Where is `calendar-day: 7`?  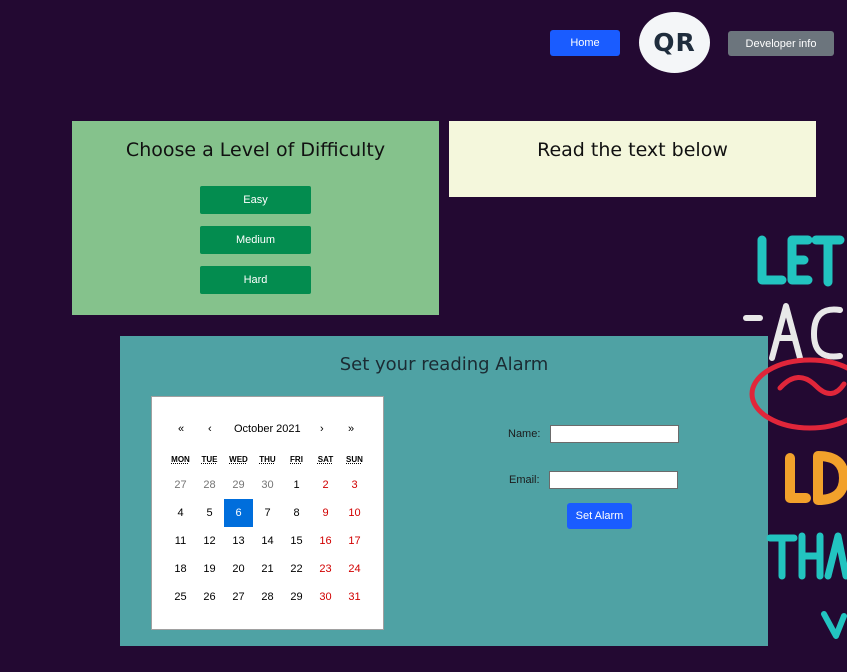
calendar-day: 7 is located at coordinates (267, 513).